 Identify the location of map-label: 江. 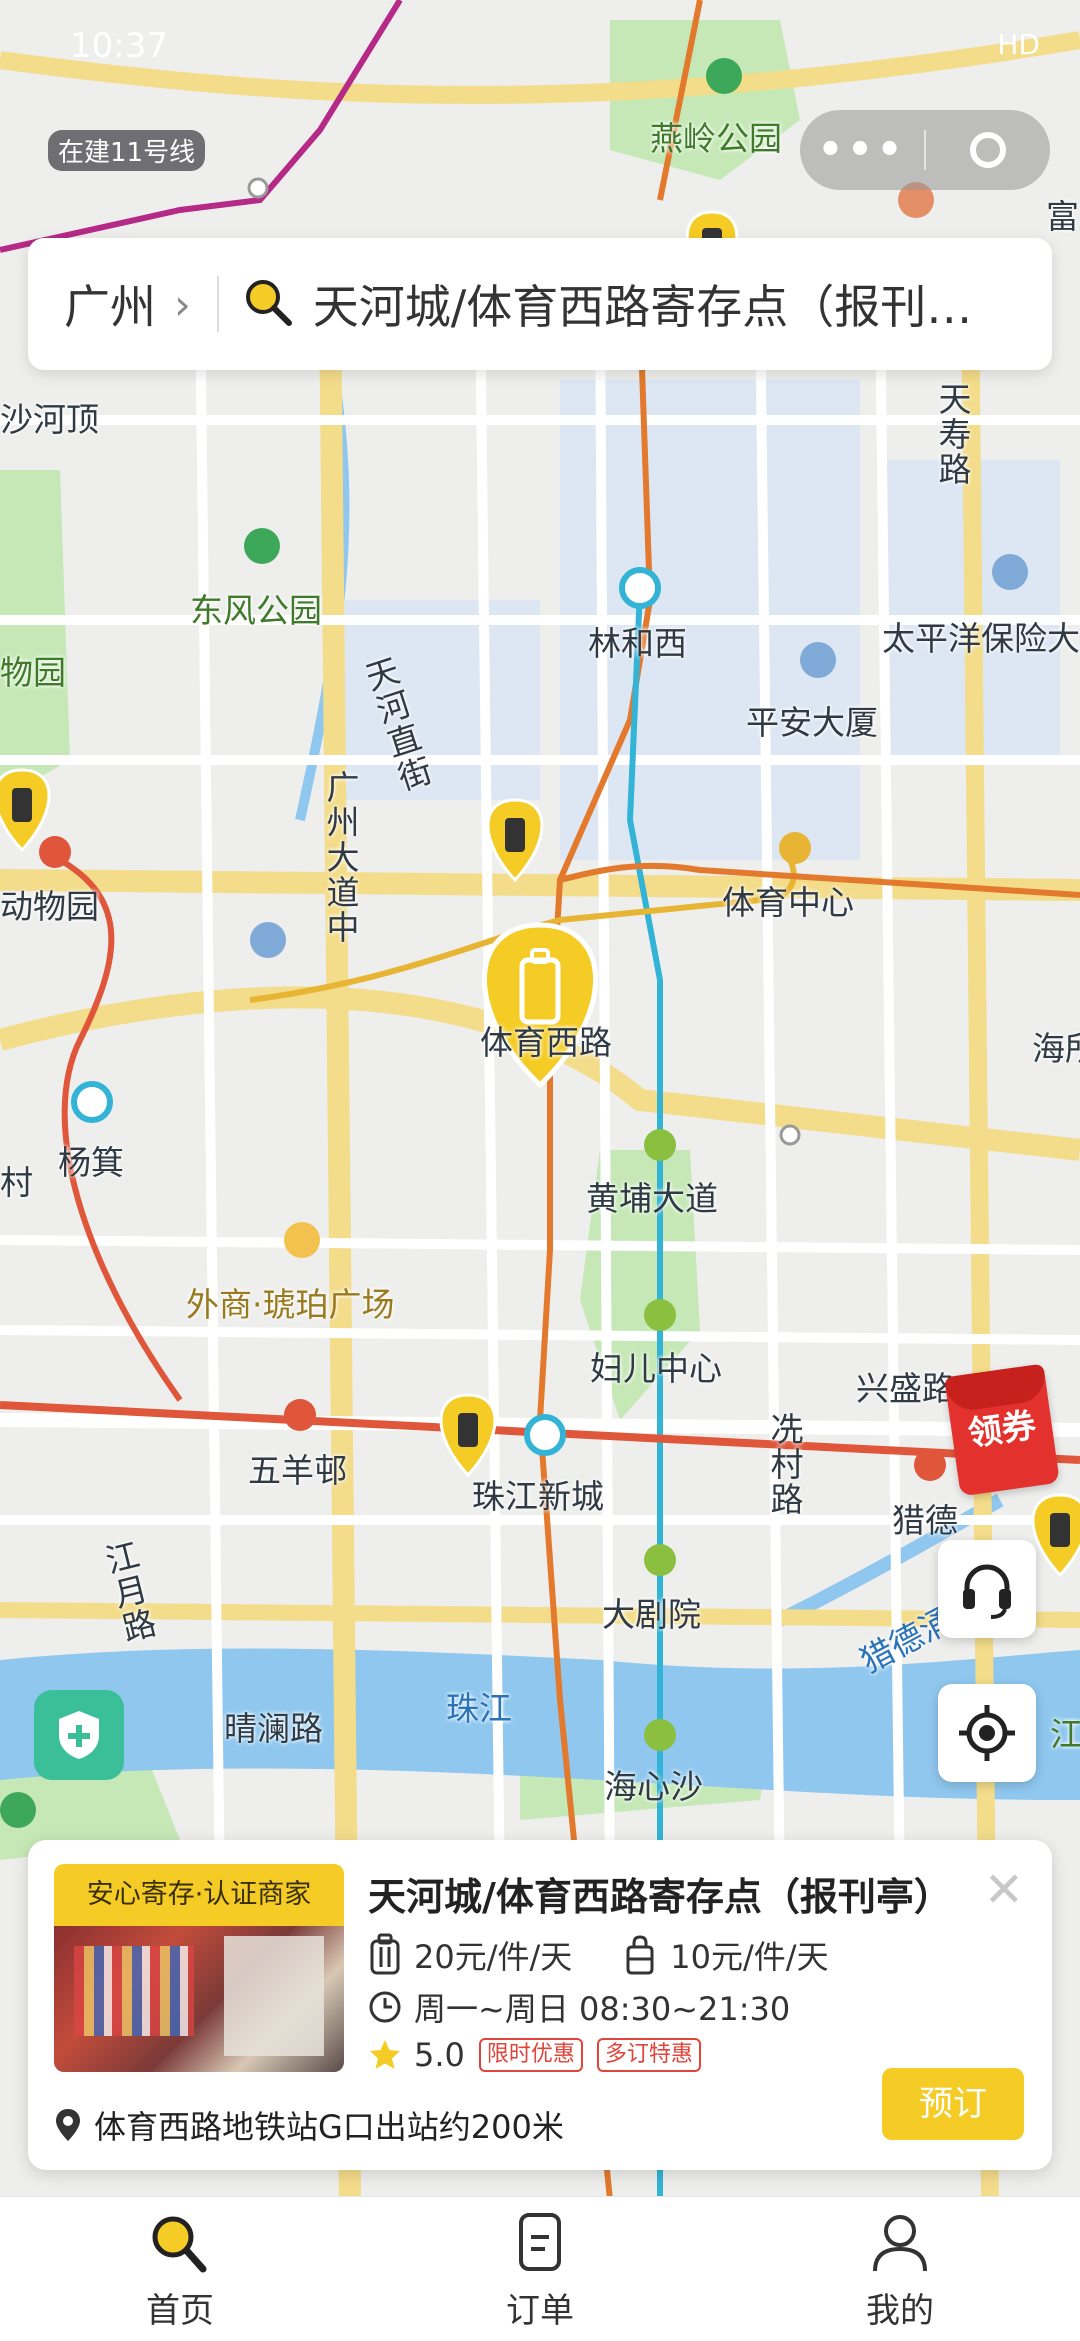
(1065, 1734).